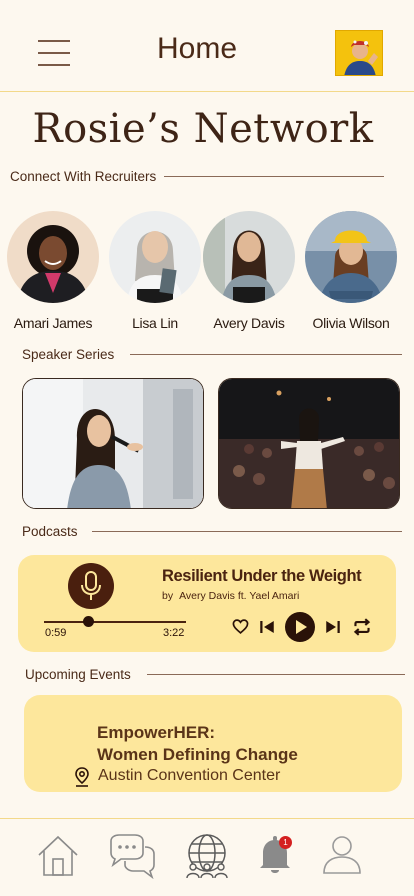 The image size is (414, 896). I want to click on podcasts-section-header: Podcasts, so click(212, 531).